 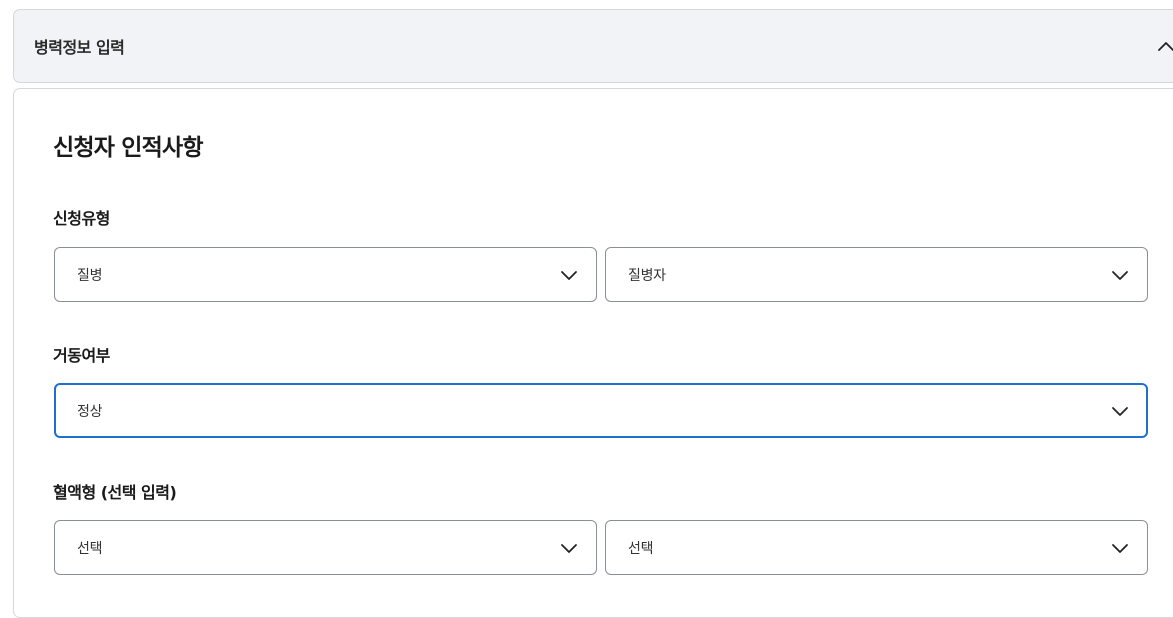 What do you see at coordinates (128, 148) in the screenshot?
I see `section-title: 신청자 인적사항` at bounding box center [128, 148].